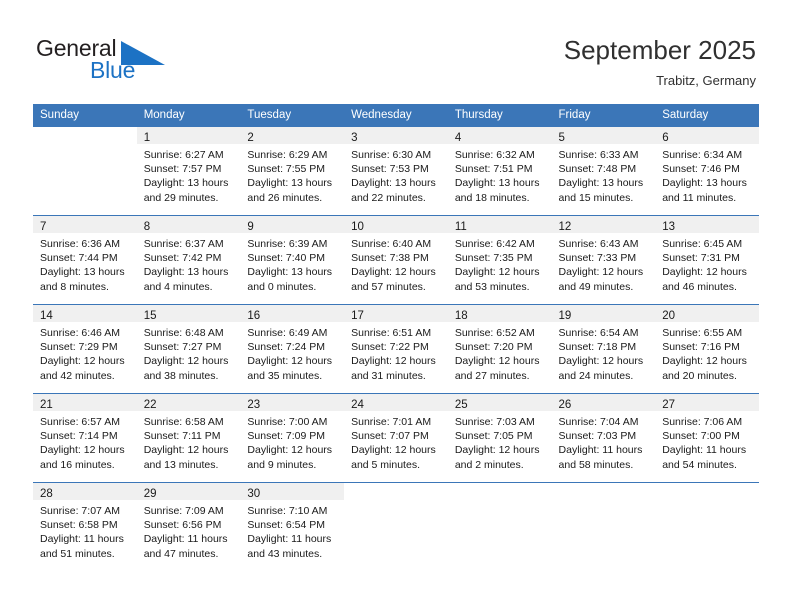 The image size is (792, 612). What do you see at coordinates (396, 224) in the screenshot?
I see `day-number-band: 10` at bounding box center [396, 224].